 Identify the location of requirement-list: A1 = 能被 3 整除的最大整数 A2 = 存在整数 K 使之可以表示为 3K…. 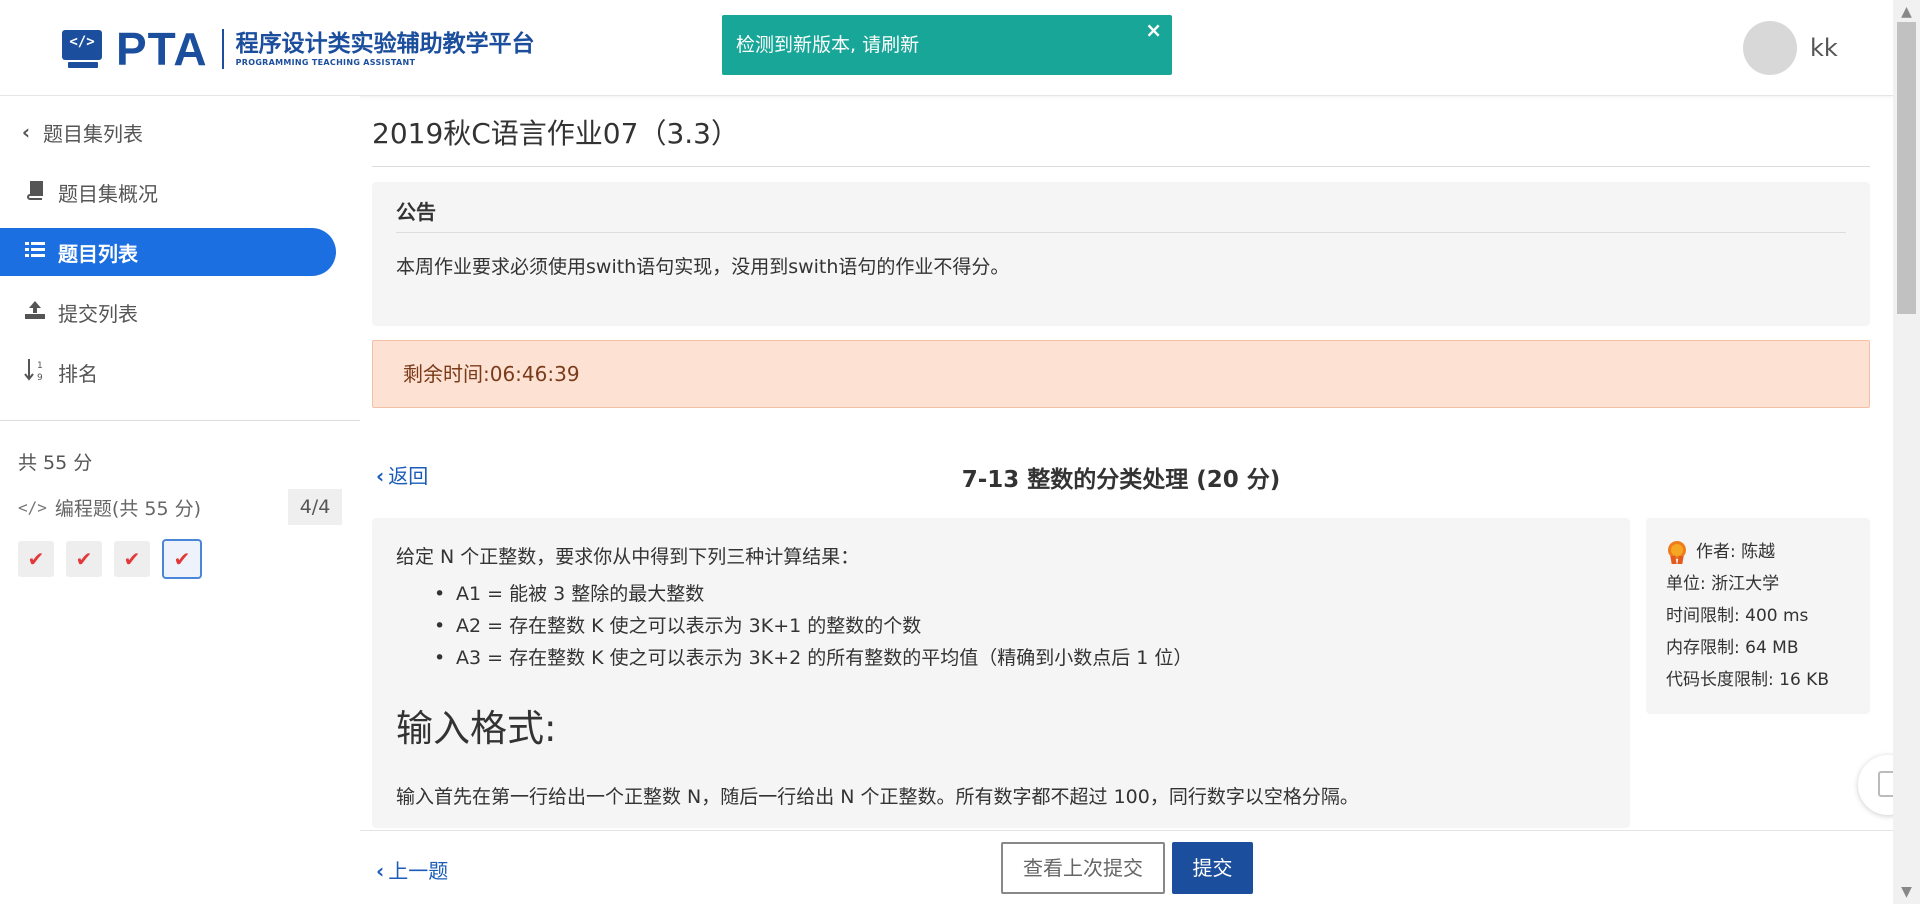
(812, 626).